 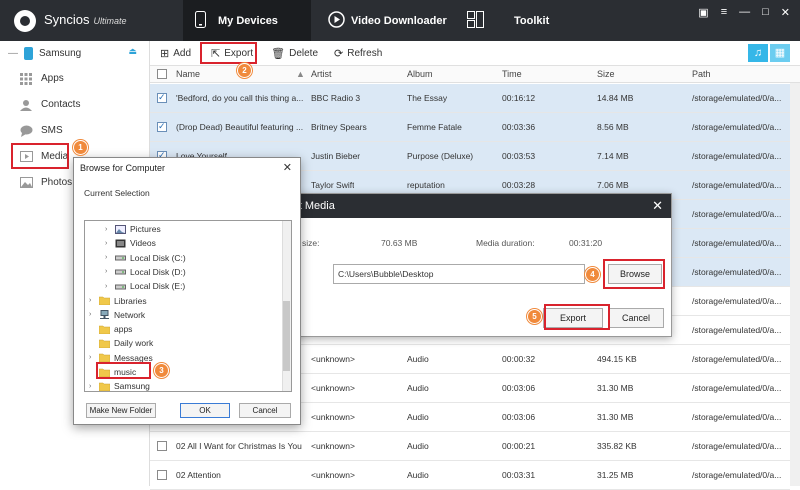 What do you see at coordinates (205, 410) in the screenshot?
I see `ok-button: OK` at bounding box center [205, 410].